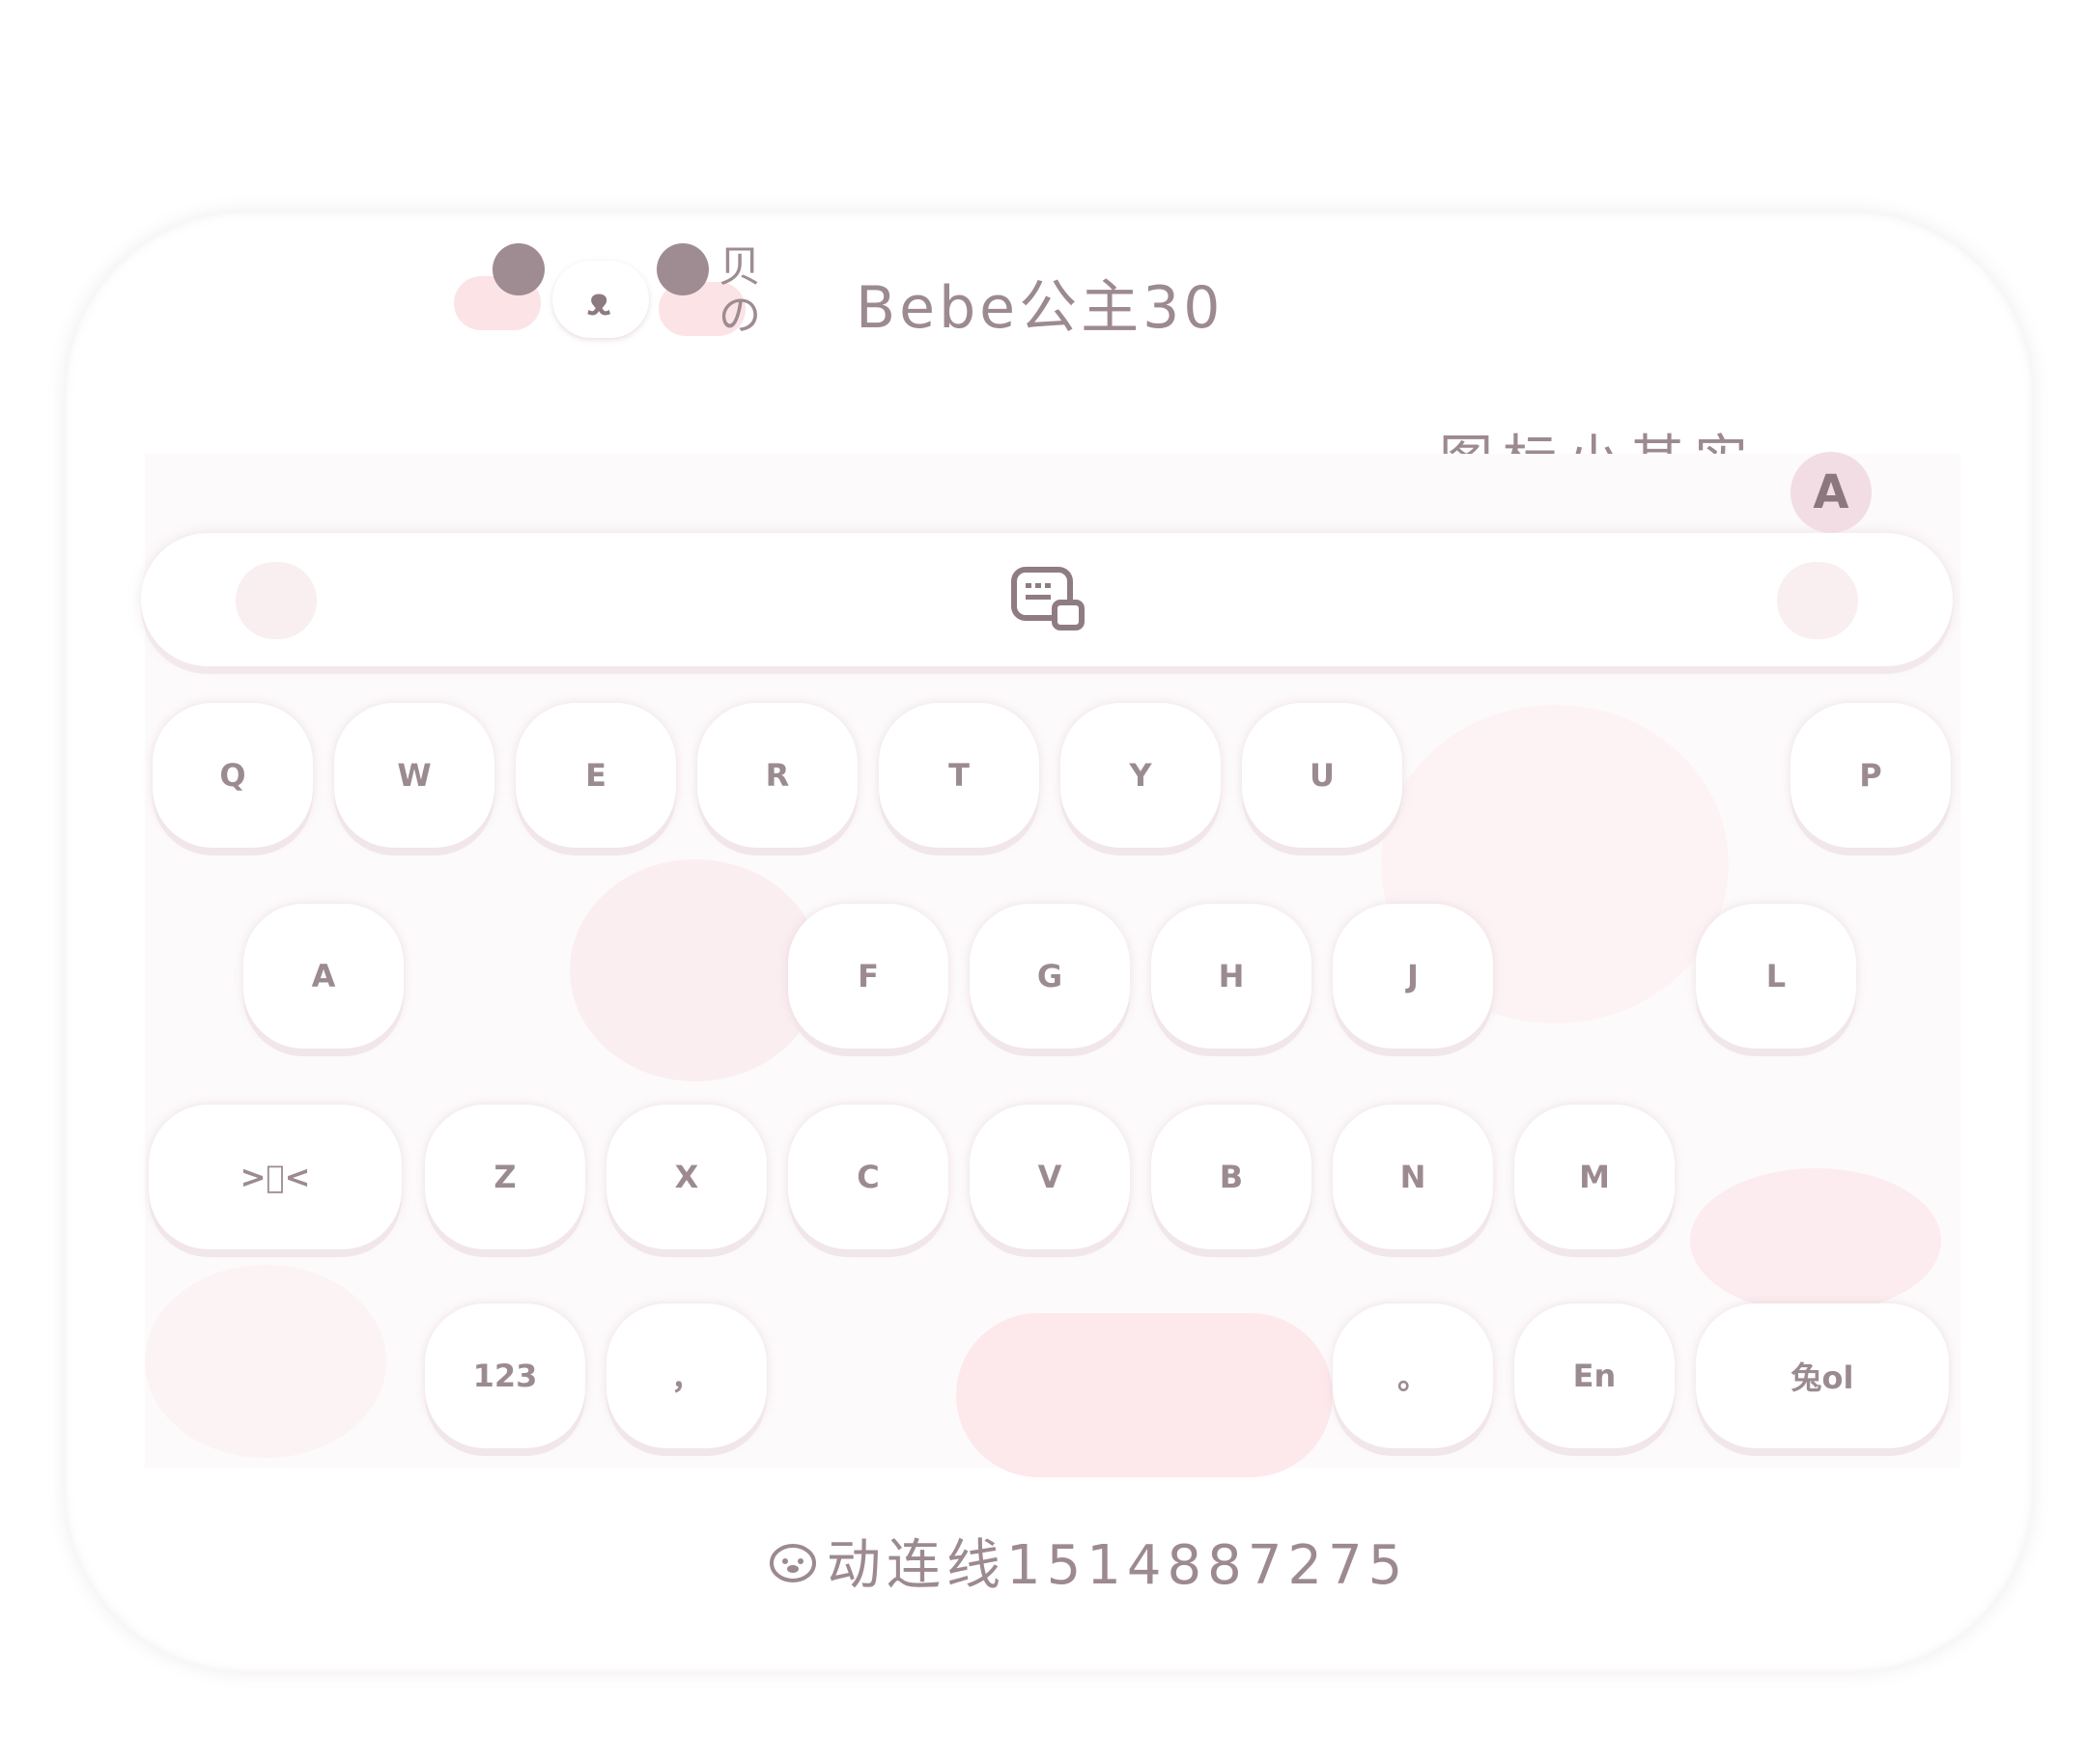  Describe the element at coordinates (233, 776) in the screenshot. I see `key-q: Q` at that location.